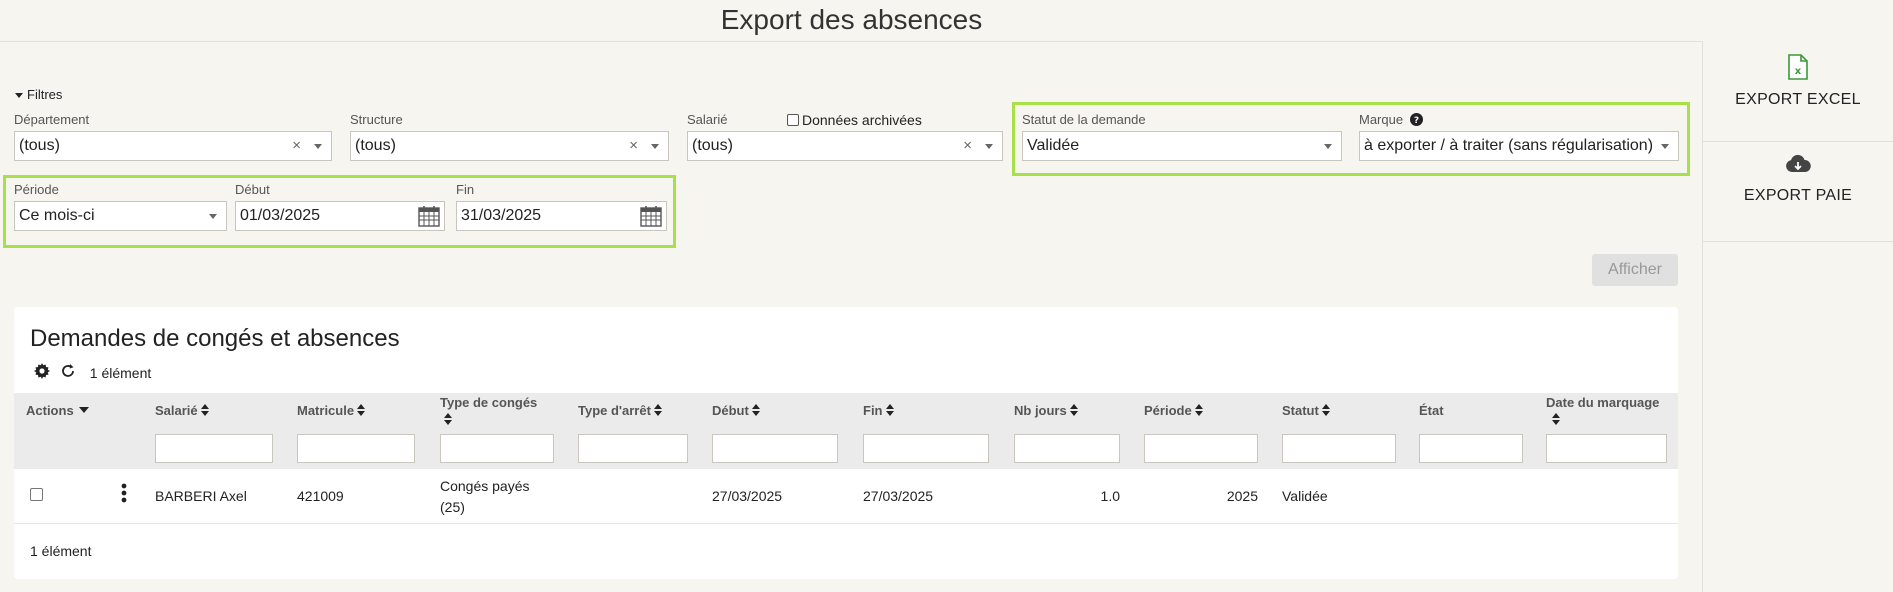 The width and height of the screenshot is (1893, 592). Describe the element at coordinates (485, 497) in the screenshot. I see `cell-type-conges: Congés payés (25)` at that location.